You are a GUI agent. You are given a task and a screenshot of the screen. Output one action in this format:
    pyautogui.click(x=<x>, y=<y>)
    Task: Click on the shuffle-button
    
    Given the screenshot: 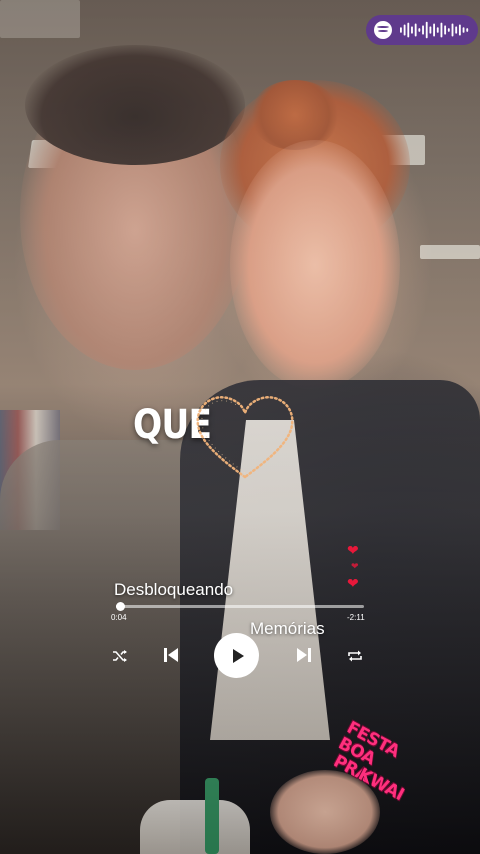 What is the action you would take?
    pyautogui.click(x=120, y=656)
    